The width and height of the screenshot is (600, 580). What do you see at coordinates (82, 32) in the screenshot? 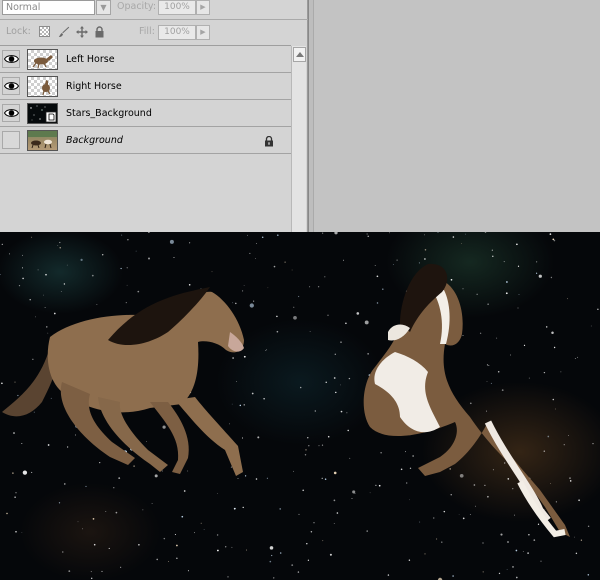
I see `lock-position-move-icon` at bounding box center [82, 32].